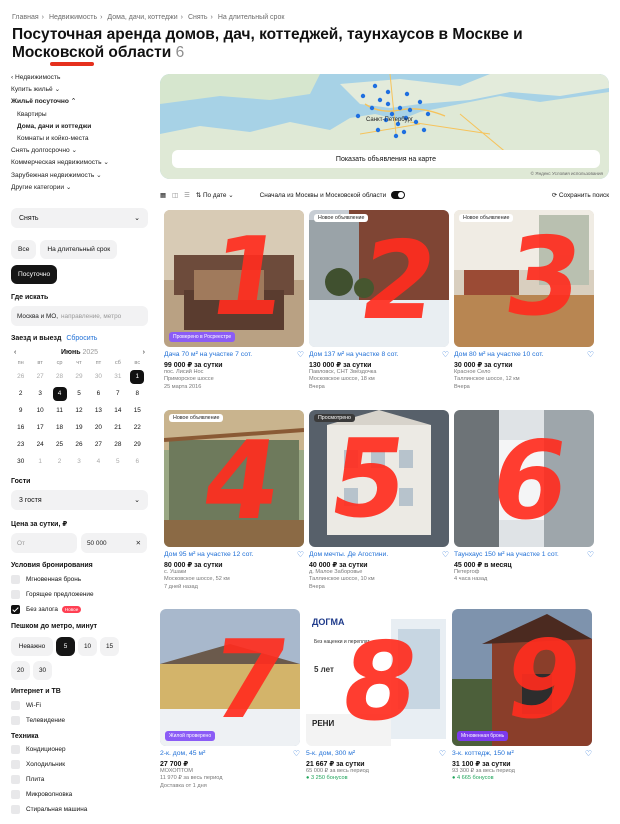 Image resolution: width=620 pixels, height=824 pixels. What do you see at coordinates (234, 478) in the screenshot?
I see `listing-photo: 4 Новое объявление` at bounding box center [234, 478].